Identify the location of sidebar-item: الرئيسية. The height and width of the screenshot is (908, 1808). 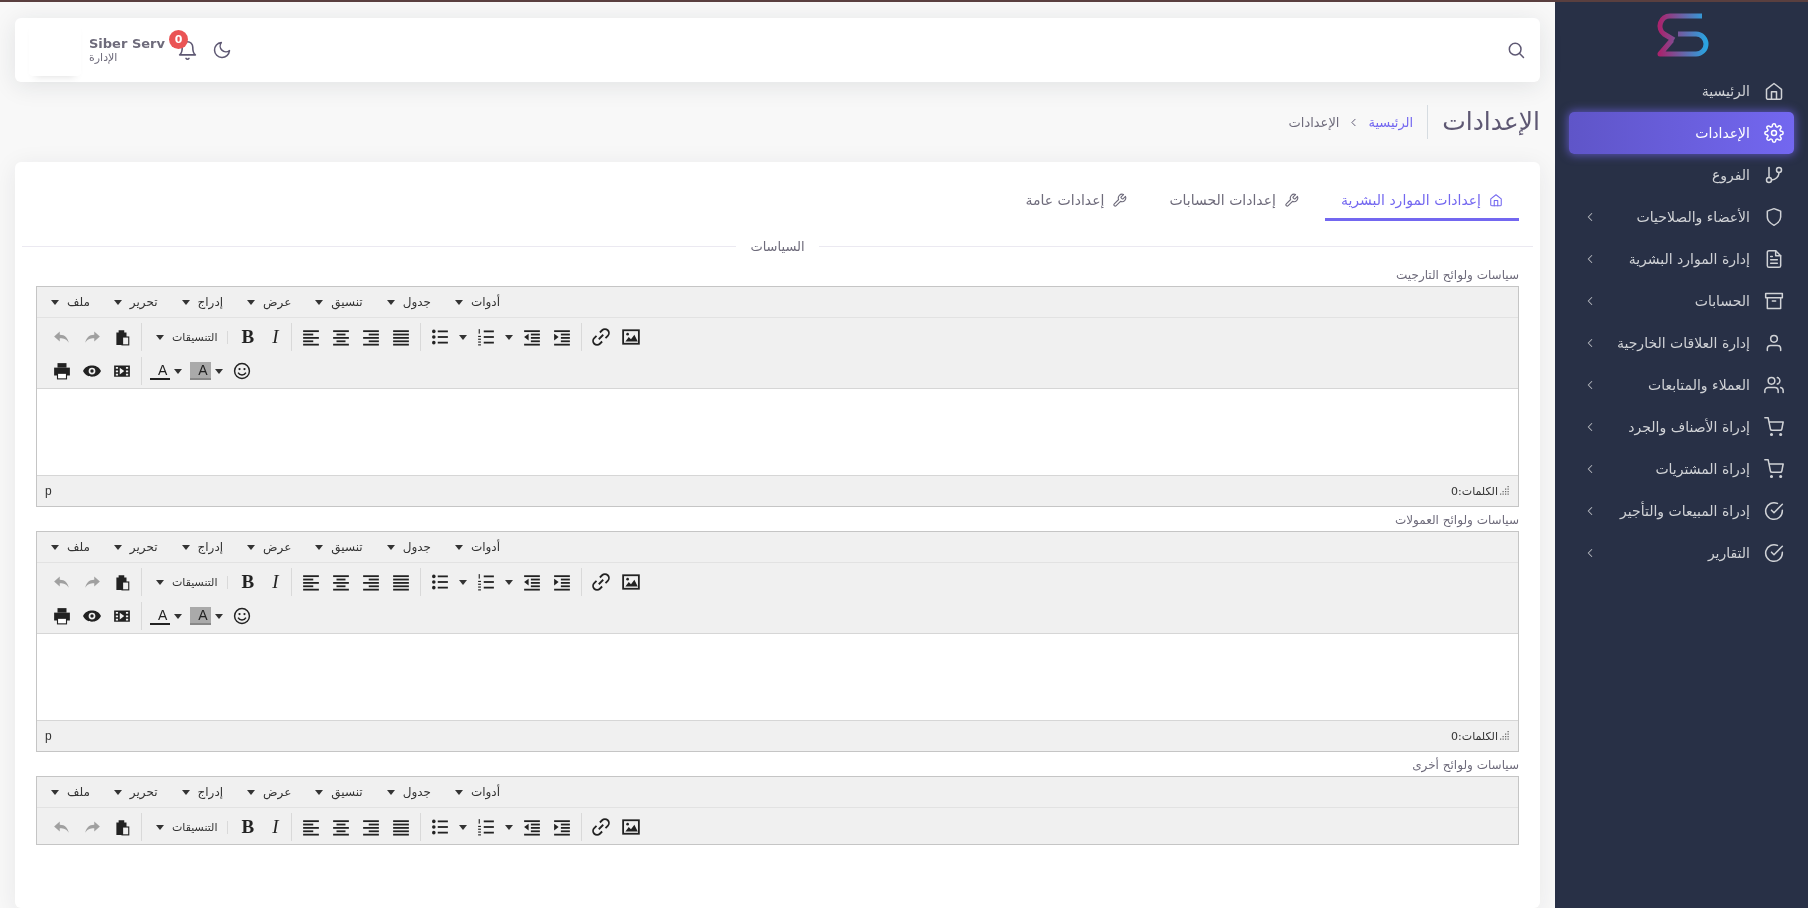
(1681, 91).